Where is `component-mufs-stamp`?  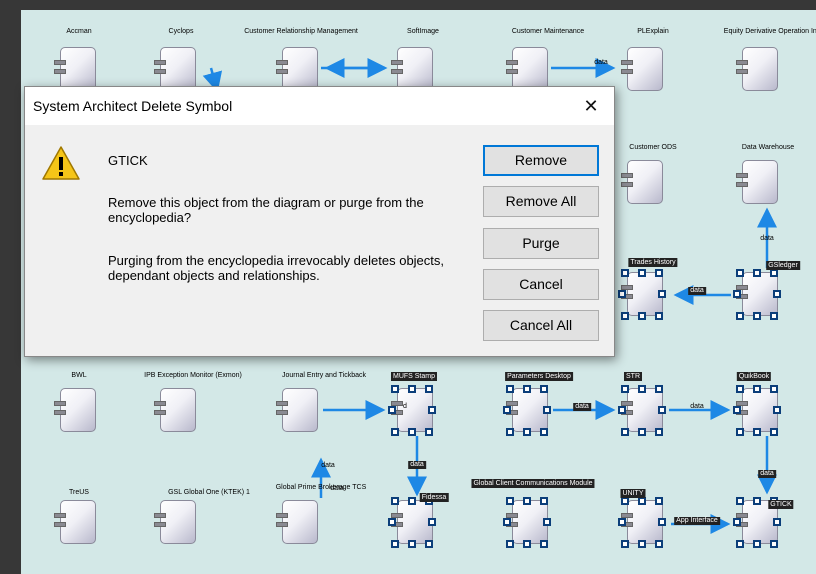
component-mufs-stamp is located at coordinates (412, 410).